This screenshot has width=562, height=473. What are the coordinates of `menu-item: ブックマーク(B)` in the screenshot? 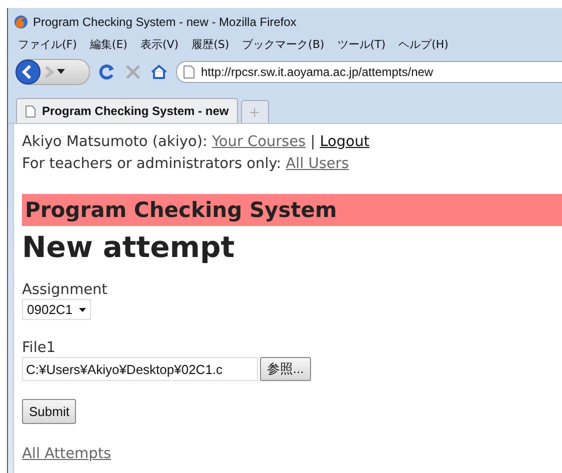 It's located at (283, 44).